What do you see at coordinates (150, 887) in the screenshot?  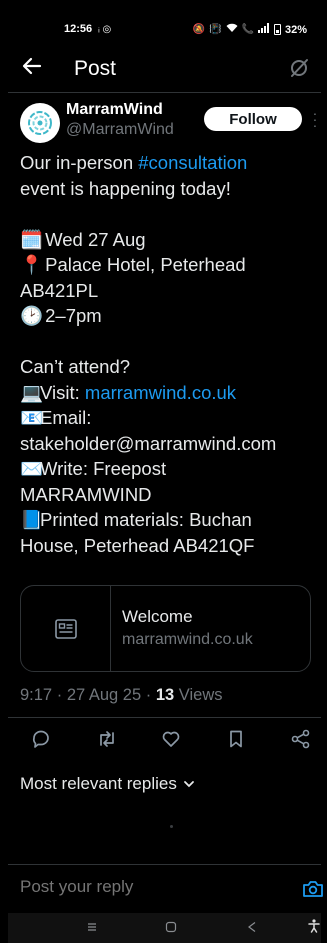 I see `reply-input` at bounding box center [150, 887].